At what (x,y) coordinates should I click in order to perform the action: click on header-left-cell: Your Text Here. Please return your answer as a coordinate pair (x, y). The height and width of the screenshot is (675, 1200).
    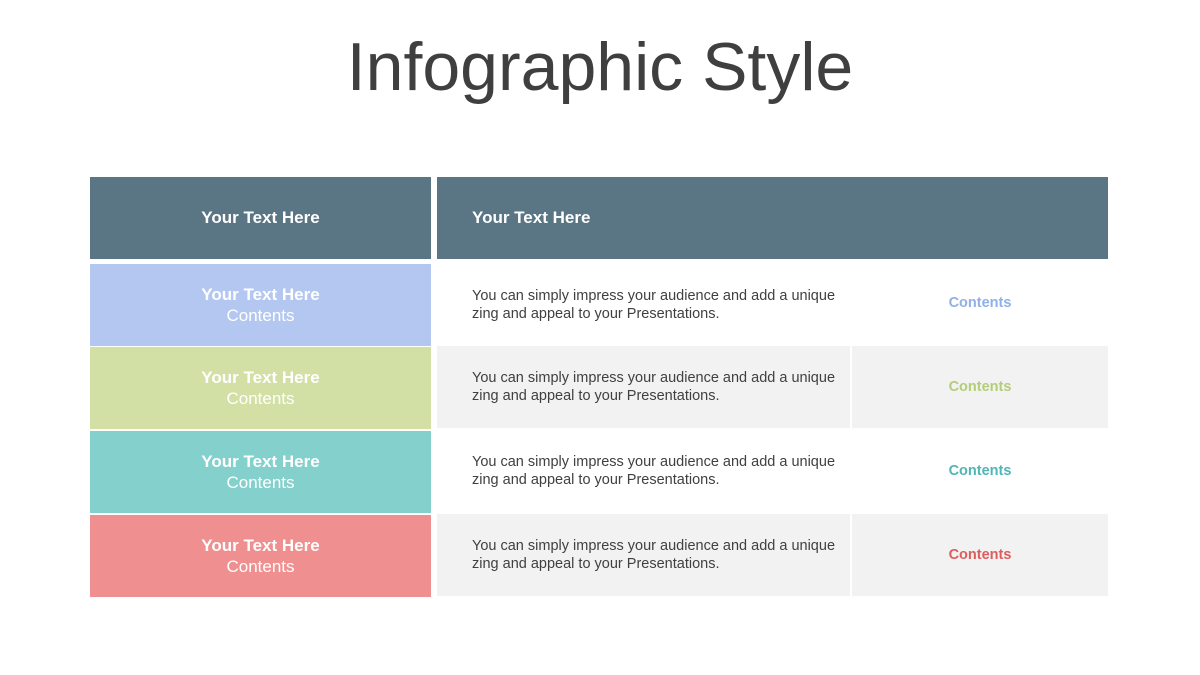
    Looking at the image, I should click on (260, 218).